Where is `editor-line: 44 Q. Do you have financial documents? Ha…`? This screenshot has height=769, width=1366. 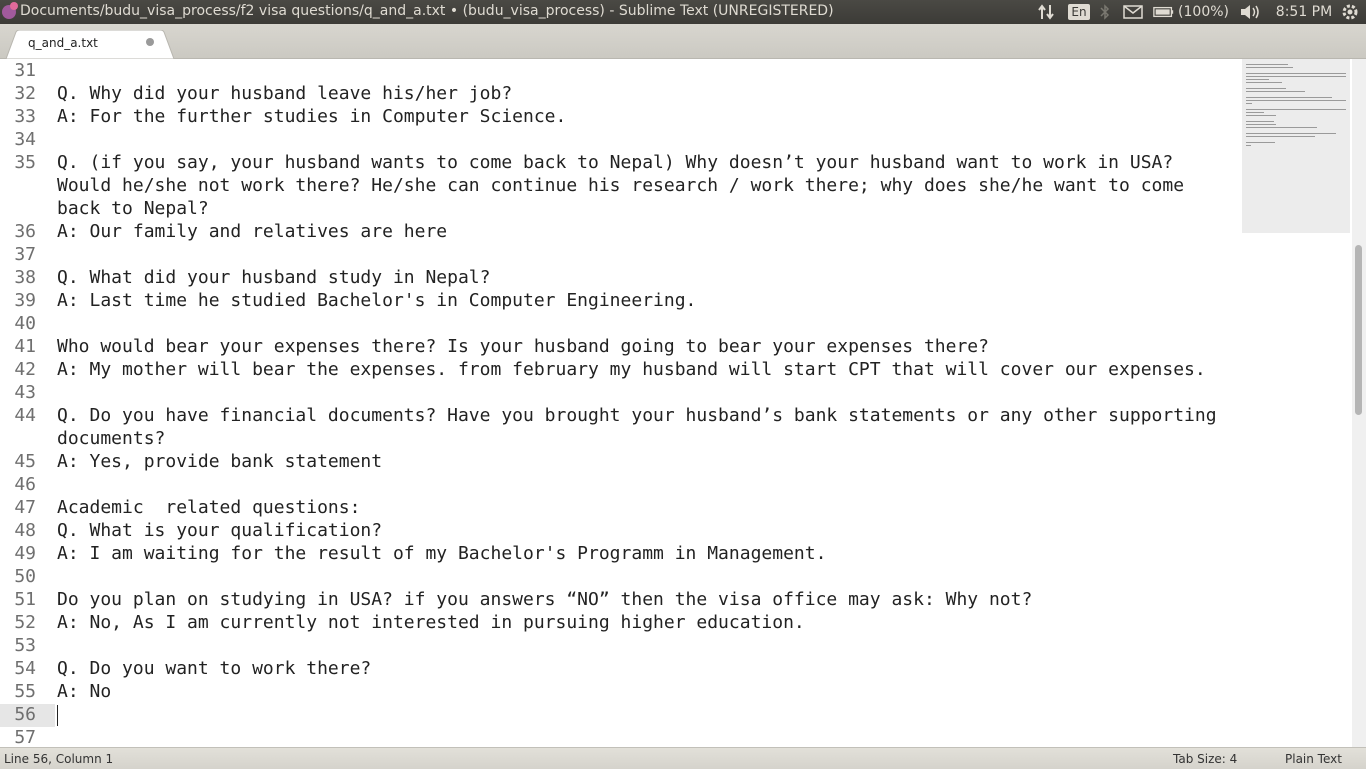 editor-line: 44 Q. Do you have financial documents? Ha… is located at coordinates (620, 427).